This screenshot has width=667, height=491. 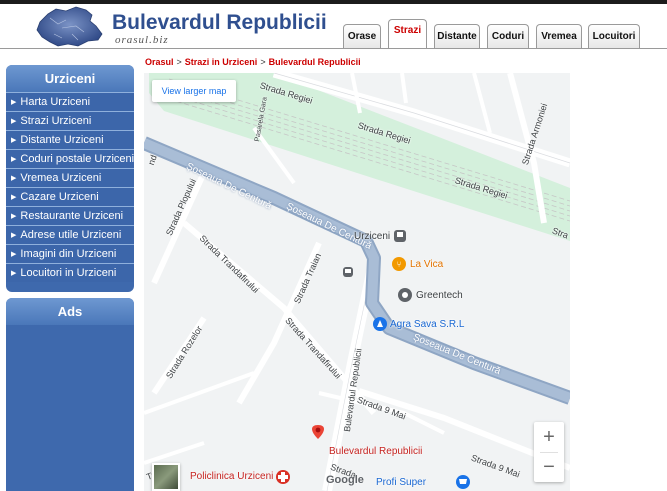 I want to click on breadcrumb-link-strazi: Strazi in Urziceni, so click(x=221, y=62).